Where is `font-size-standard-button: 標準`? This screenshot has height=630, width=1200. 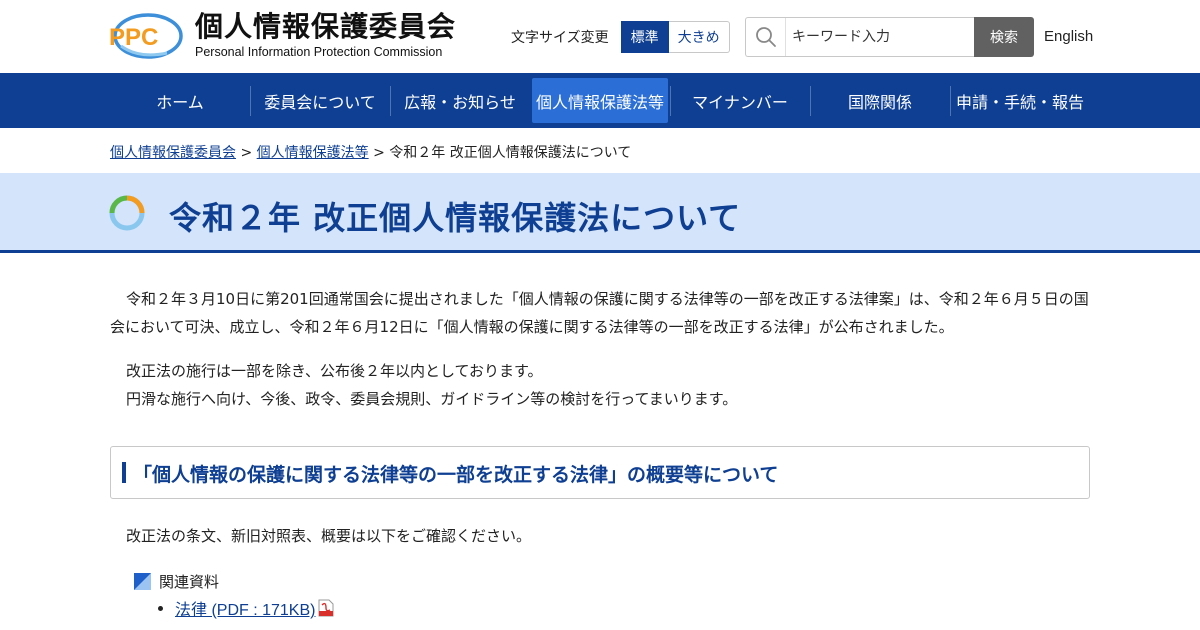 font-size-standard-button: 標準 is located at coordinates (644, 37).